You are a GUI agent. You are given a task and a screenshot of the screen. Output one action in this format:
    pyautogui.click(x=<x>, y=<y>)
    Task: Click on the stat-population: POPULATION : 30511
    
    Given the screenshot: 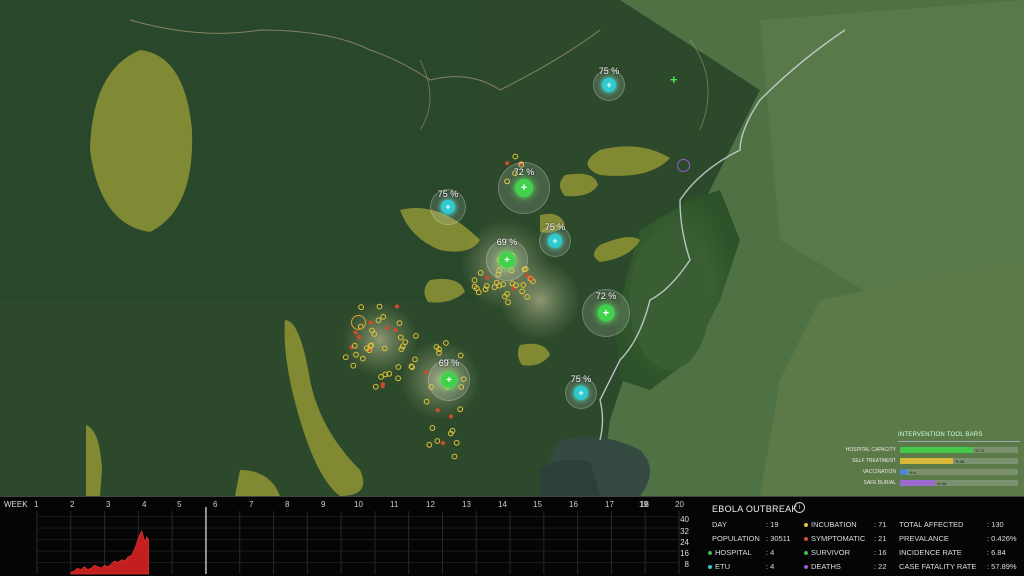 What is the action you would take?
    pyautogui.click(x=751, y=538)
    